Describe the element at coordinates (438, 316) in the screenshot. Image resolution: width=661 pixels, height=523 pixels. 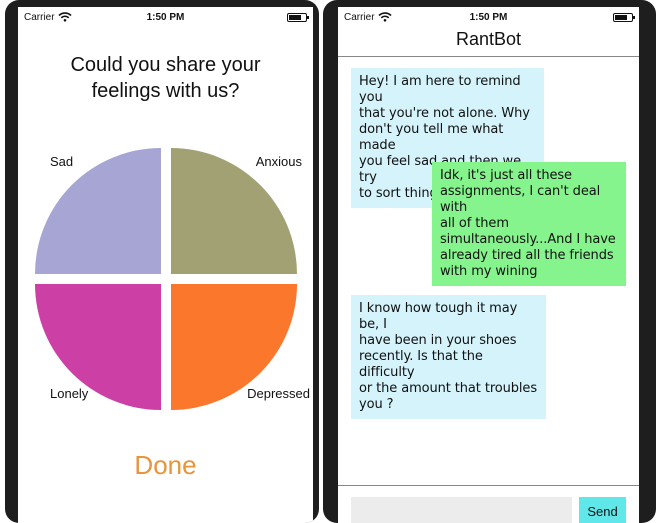
I see `message-line: I know how tough it may be, I` at that location.